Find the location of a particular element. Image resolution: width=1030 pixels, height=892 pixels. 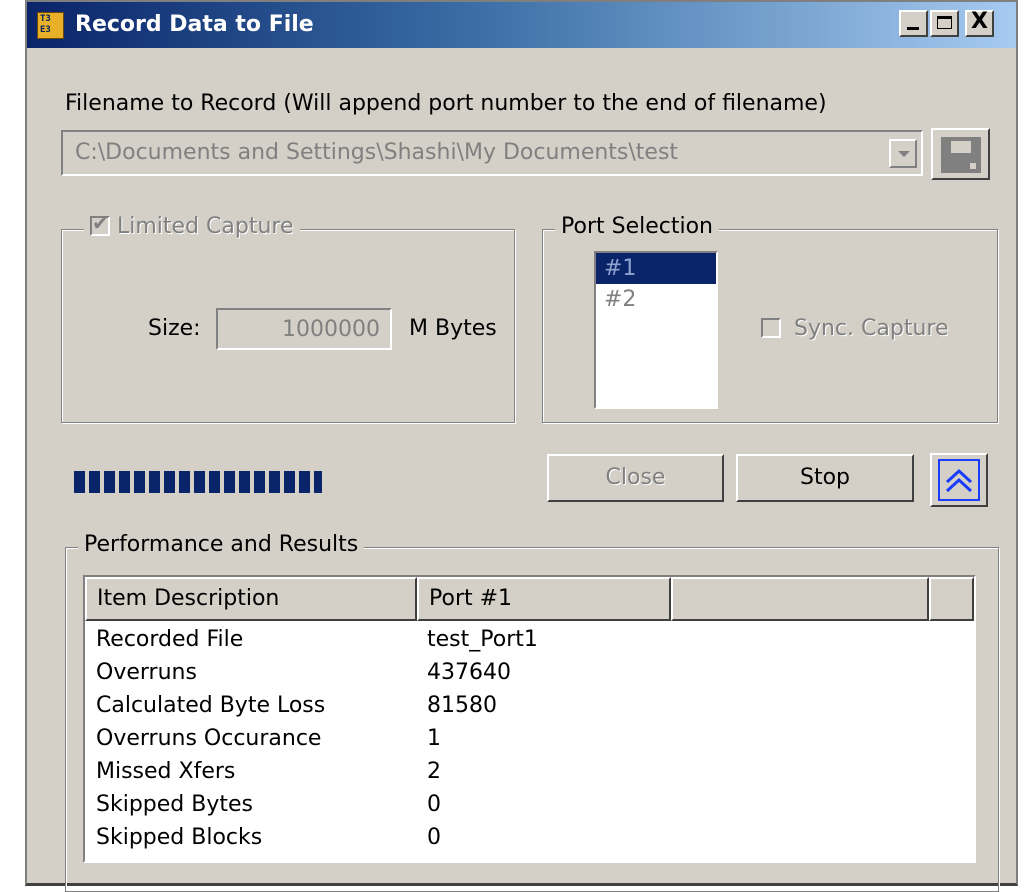

close-icon: X is located at coordinates (979, 21).